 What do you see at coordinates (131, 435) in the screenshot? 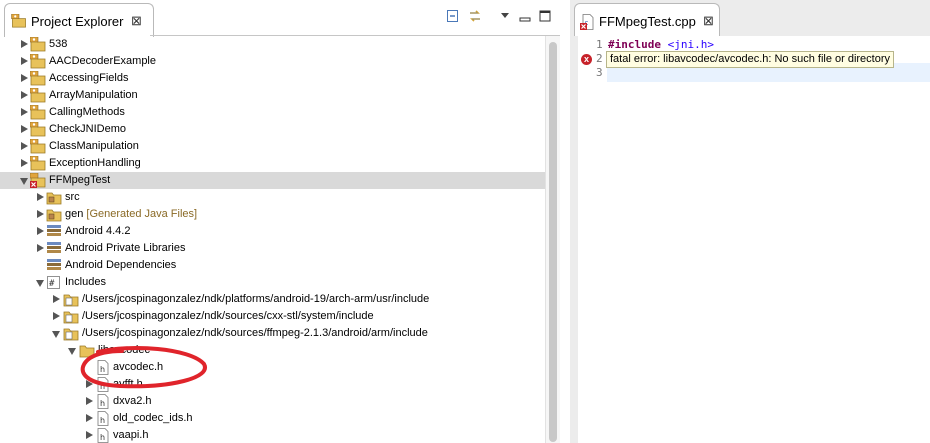
I see `tree-item-label: vaapi.h` at bounding box center [131, 435].